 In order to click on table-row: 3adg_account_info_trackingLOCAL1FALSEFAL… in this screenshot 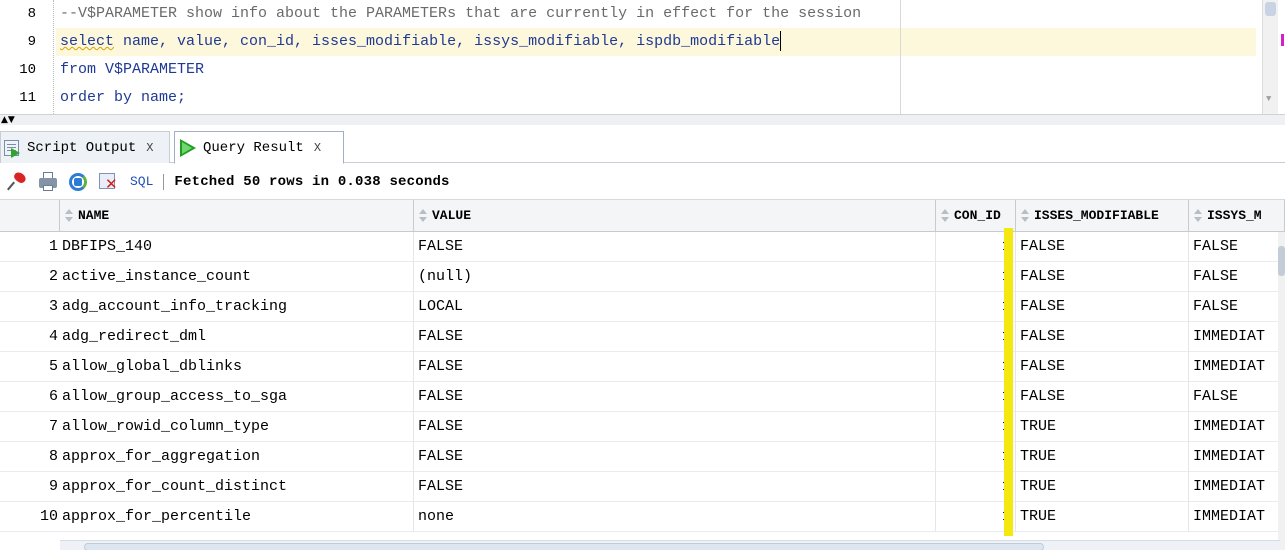, I will do `click(642, 307)`.